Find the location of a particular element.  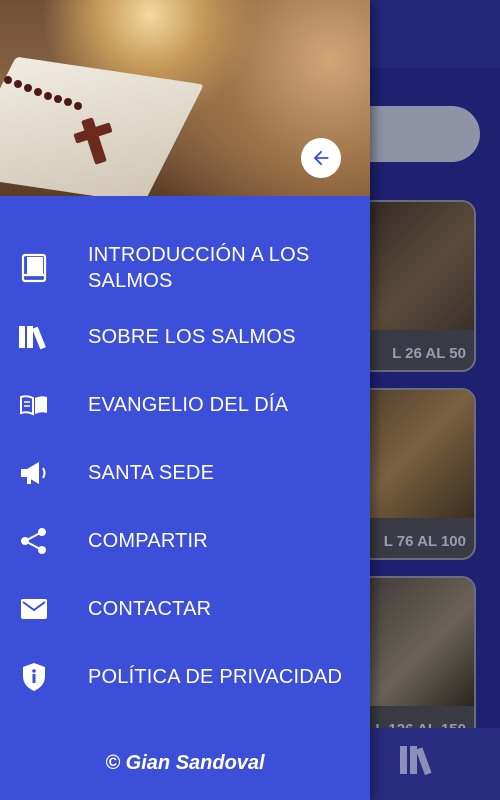

menu-item-santa-sede: SANTA SEDE is located at coordinates (185, 473).